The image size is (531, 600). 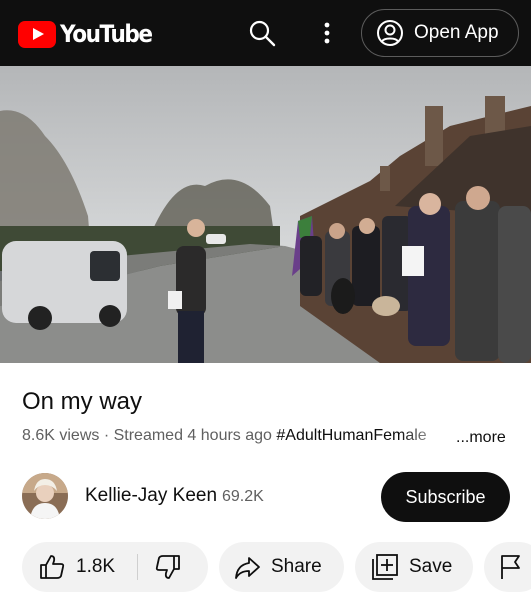 What do you see at coordinates (52, 567) in the screenshot?
I see `thumb-up-icon` at bounding box center [52, 567].